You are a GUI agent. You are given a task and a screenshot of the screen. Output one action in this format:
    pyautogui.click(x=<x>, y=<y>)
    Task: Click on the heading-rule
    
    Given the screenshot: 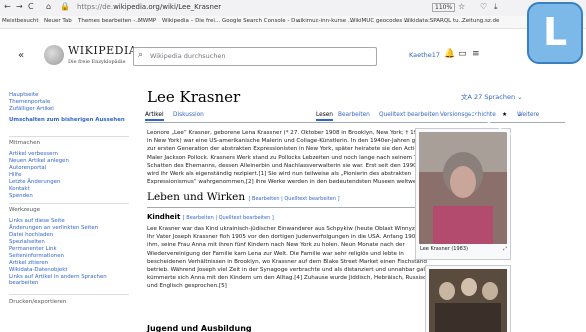 What is the action you would take?
    pyautogui.click(x=282, y=207)
    